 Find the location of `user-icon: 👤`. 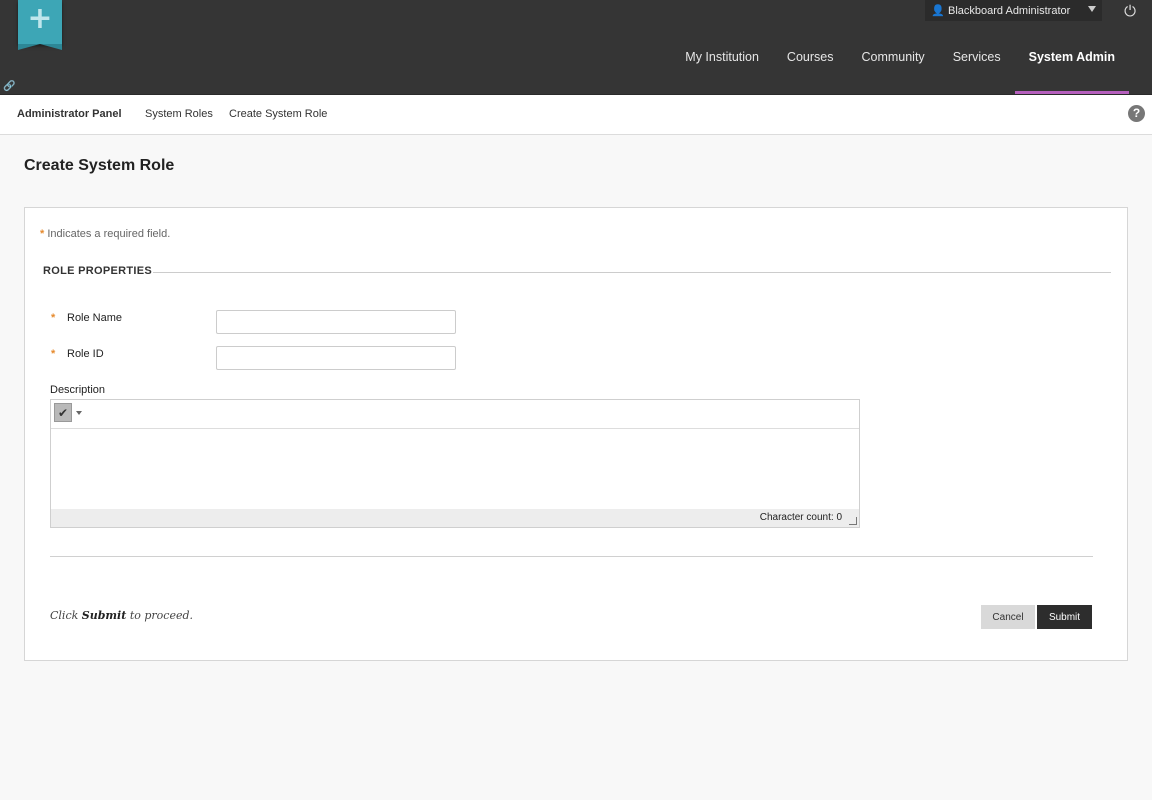

user-icon: 👤 is located at coordinates (938, 10).